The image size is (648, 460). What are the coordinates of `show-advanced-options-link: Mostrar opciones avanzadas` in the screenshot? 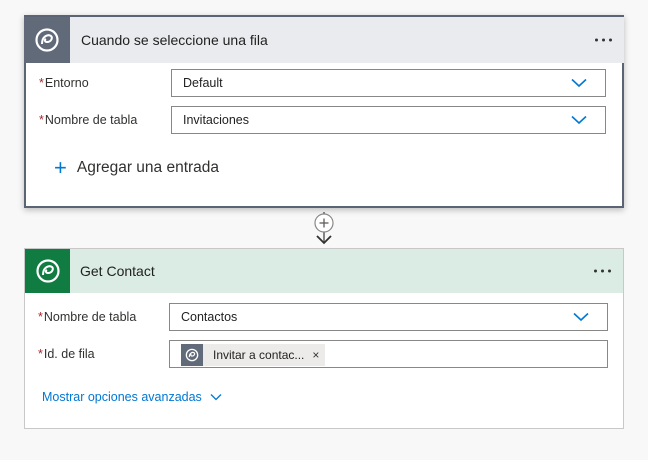 It's located at (132, 397).